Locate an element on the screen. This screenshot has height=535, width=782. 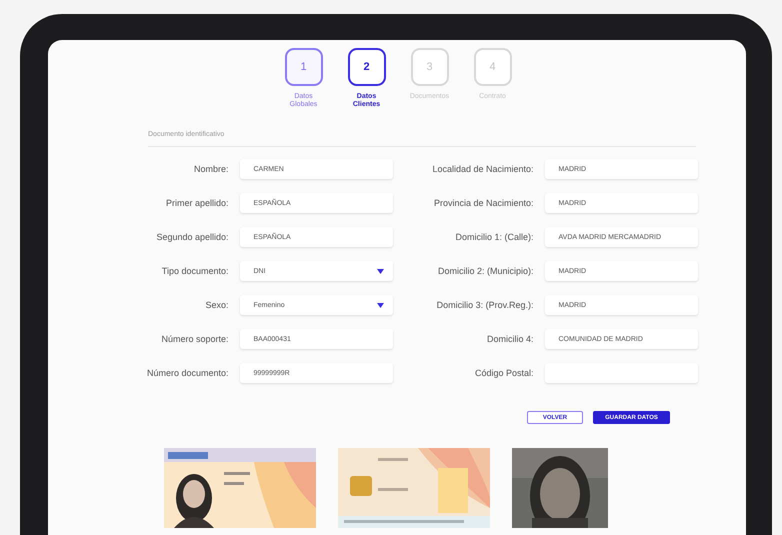
step-button: 1 is located at coordinates (303, 67).